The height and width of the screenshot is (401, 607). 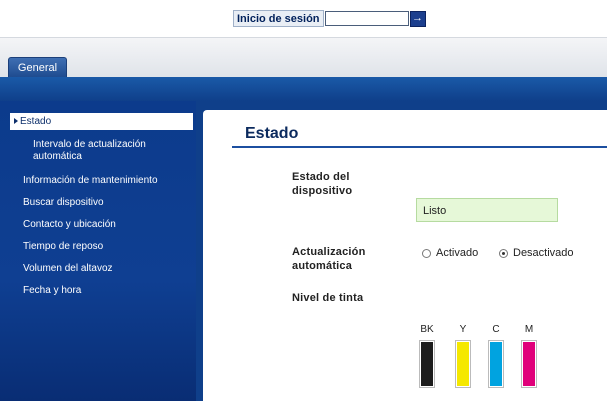 I want to click on radio-desactivado: Desactivado, so click(x=536, y=253).